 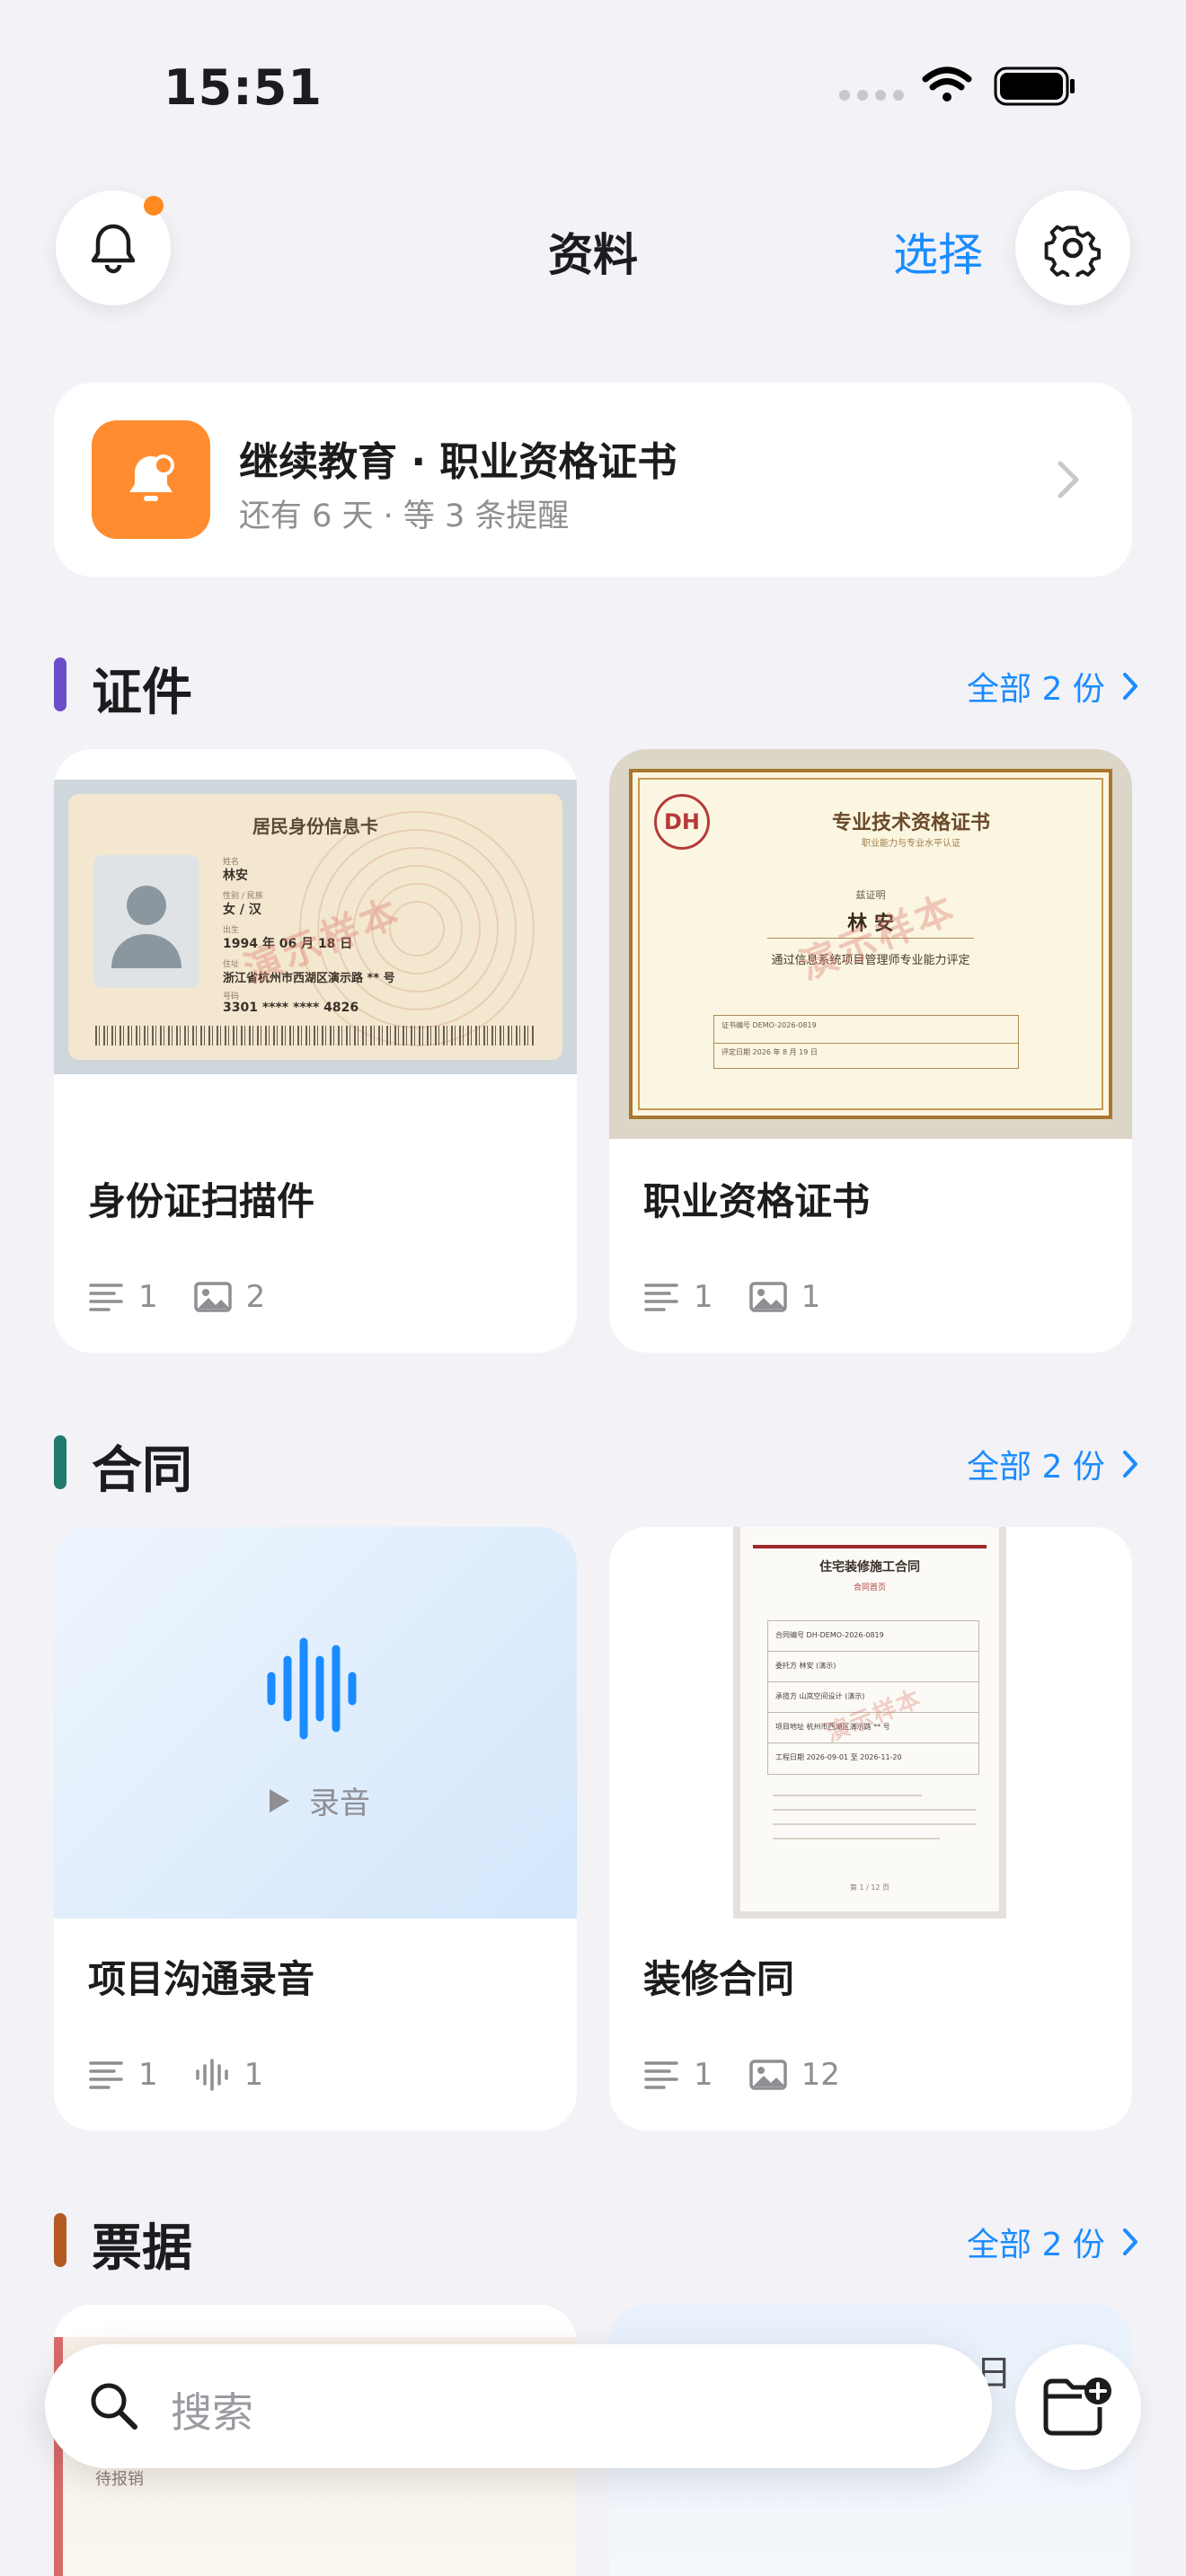 I want to click on certificate-subtitle: 职业能力与专业水平认证, so click(x=911, y=844).